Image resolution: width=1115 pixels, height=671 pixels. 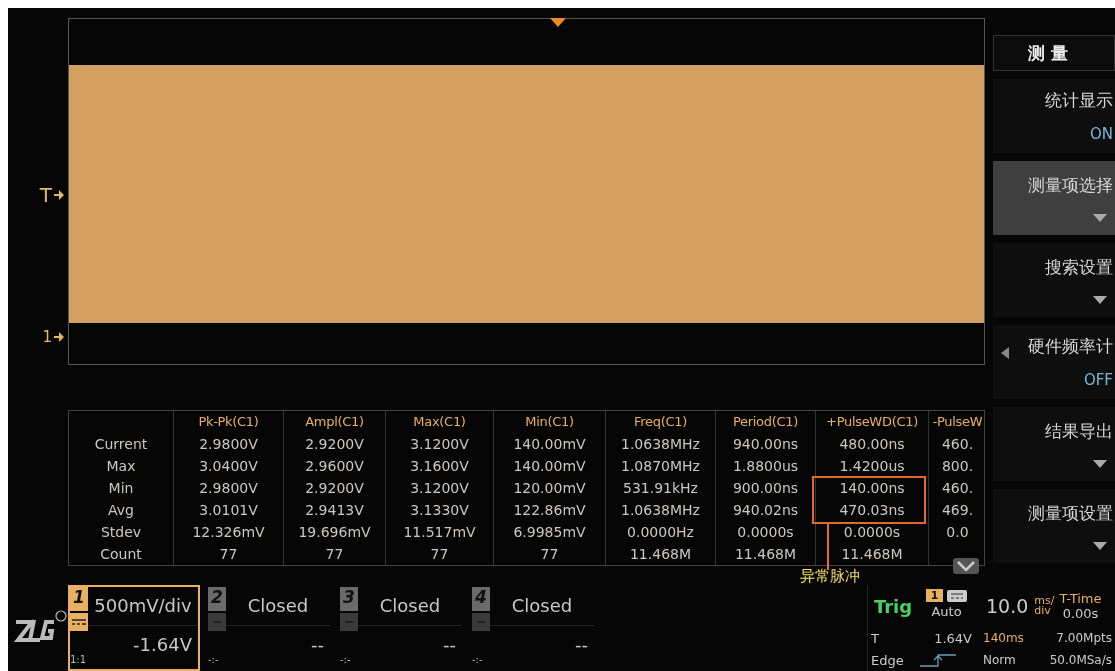 What do you see at coordinates (871, 422) in the screenshot?
I see `column-header: +PulseWD(C1)` at bounding box center [871, 422].